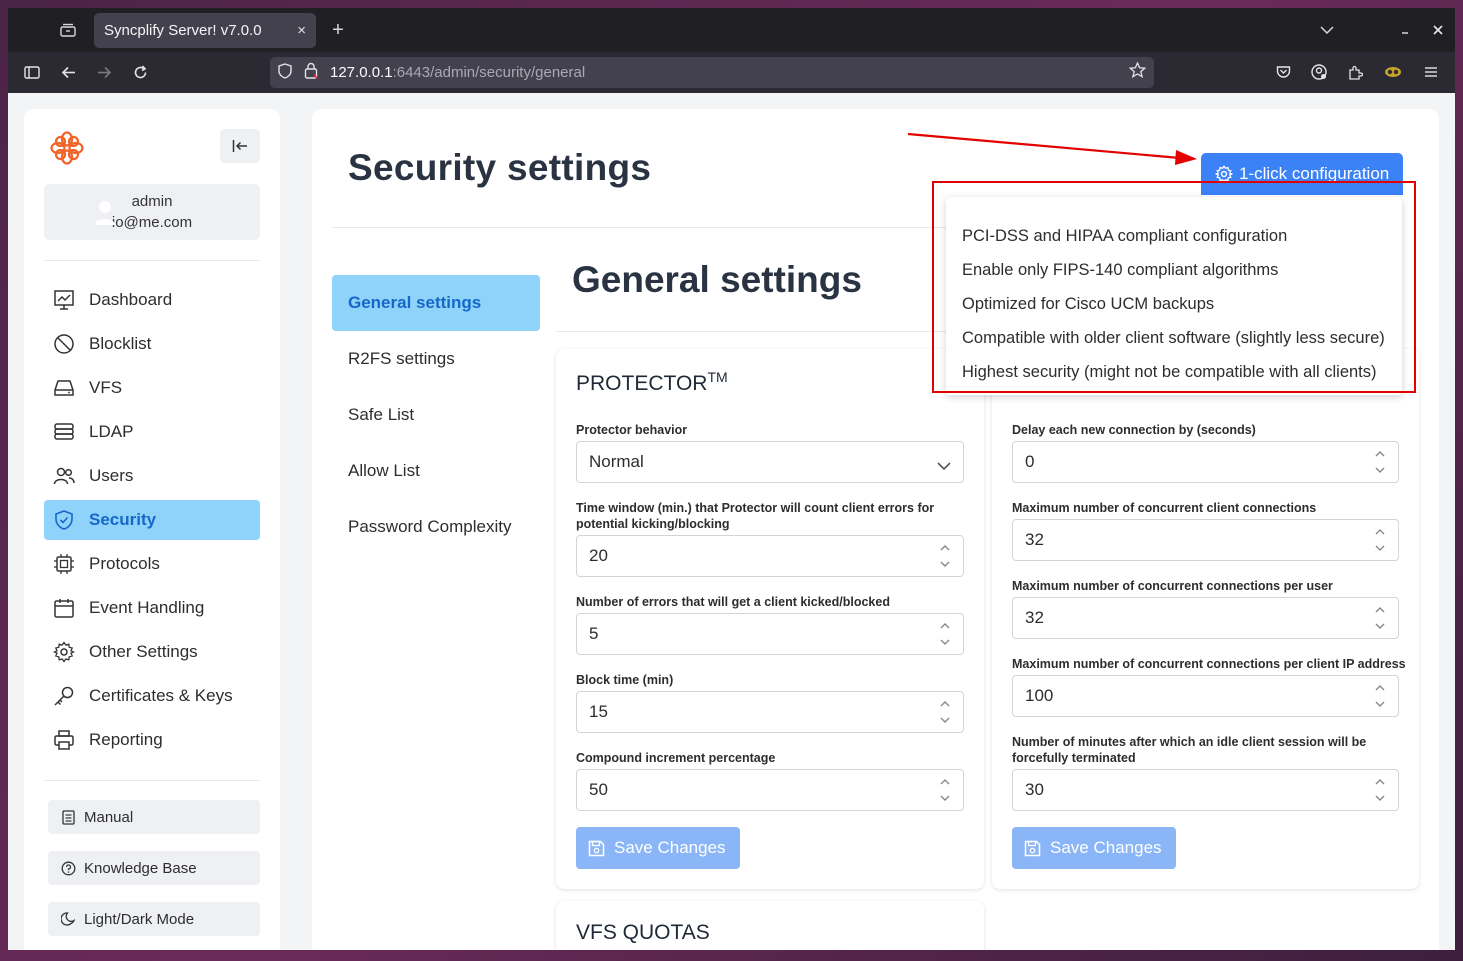 Image resolution: width=1463 pixels, height=961 pixels. What do you see at coordinates (1355, 72) in the screenshot?
I see `extensions-icon` at bounding box center [1355, 72].